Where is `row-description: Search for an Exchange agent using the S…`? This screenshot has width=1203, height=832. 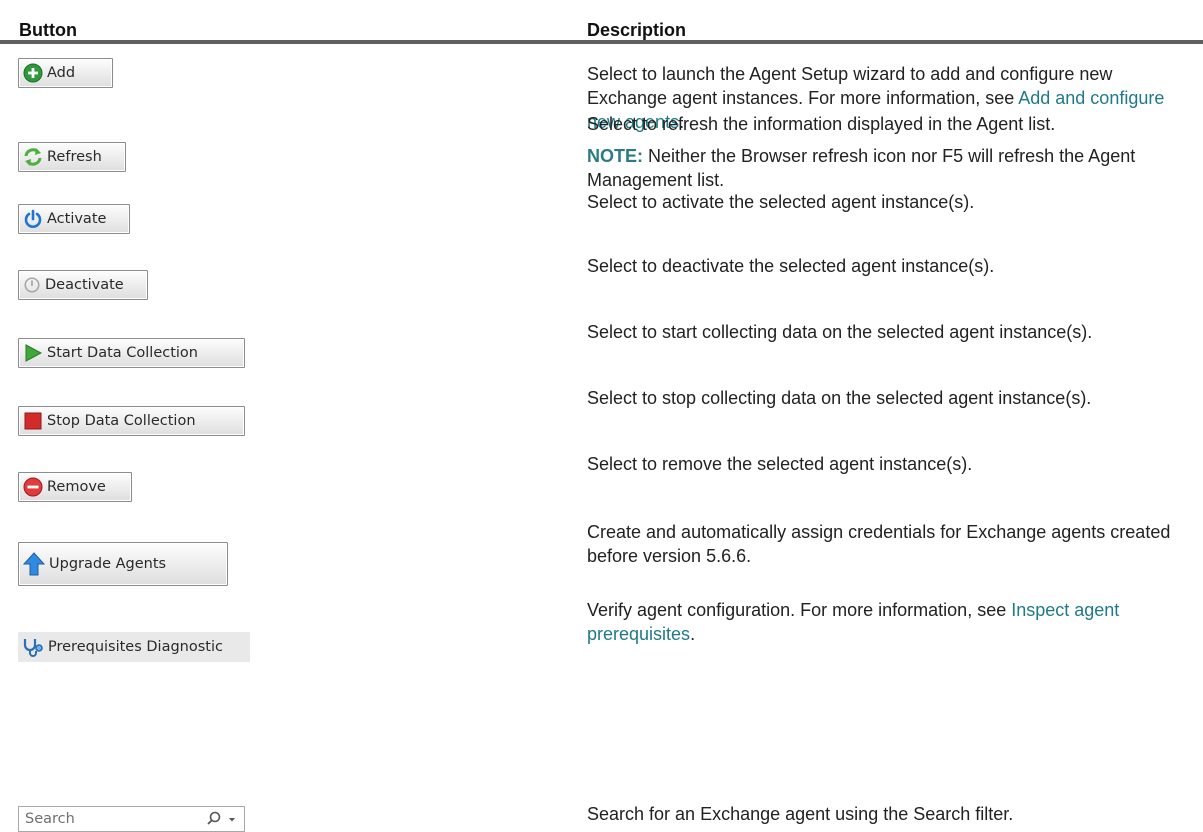
row-description: Search for an Exchange agent using the S… is located at coordinates (887, 814).